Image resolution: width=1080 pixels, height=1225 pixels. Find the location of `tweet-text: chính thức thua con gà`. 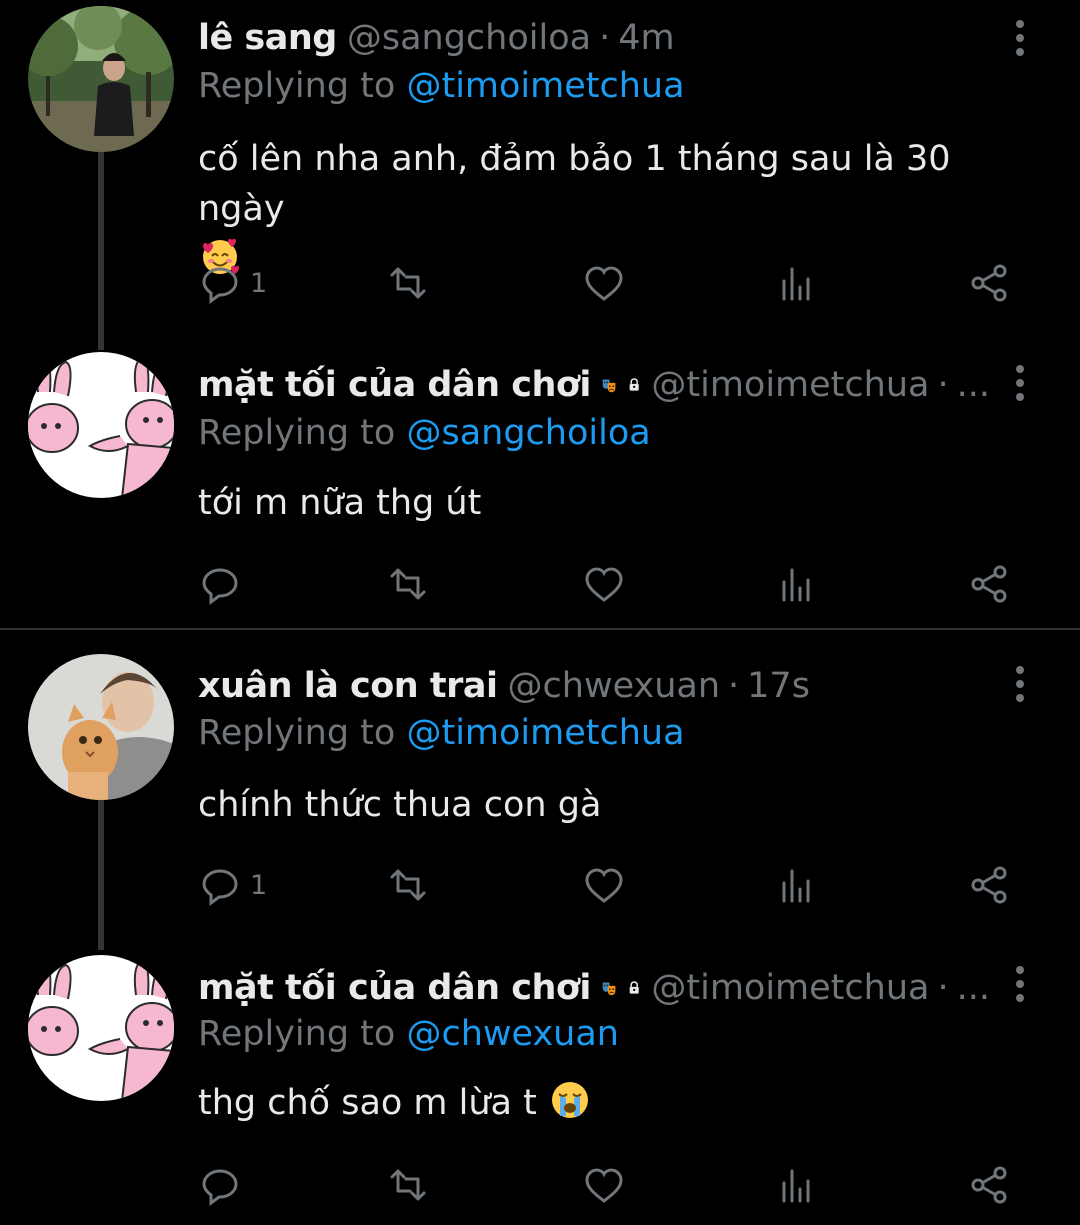

tweet-text: chính thức thua con gà is located at coordinates (609, 805).